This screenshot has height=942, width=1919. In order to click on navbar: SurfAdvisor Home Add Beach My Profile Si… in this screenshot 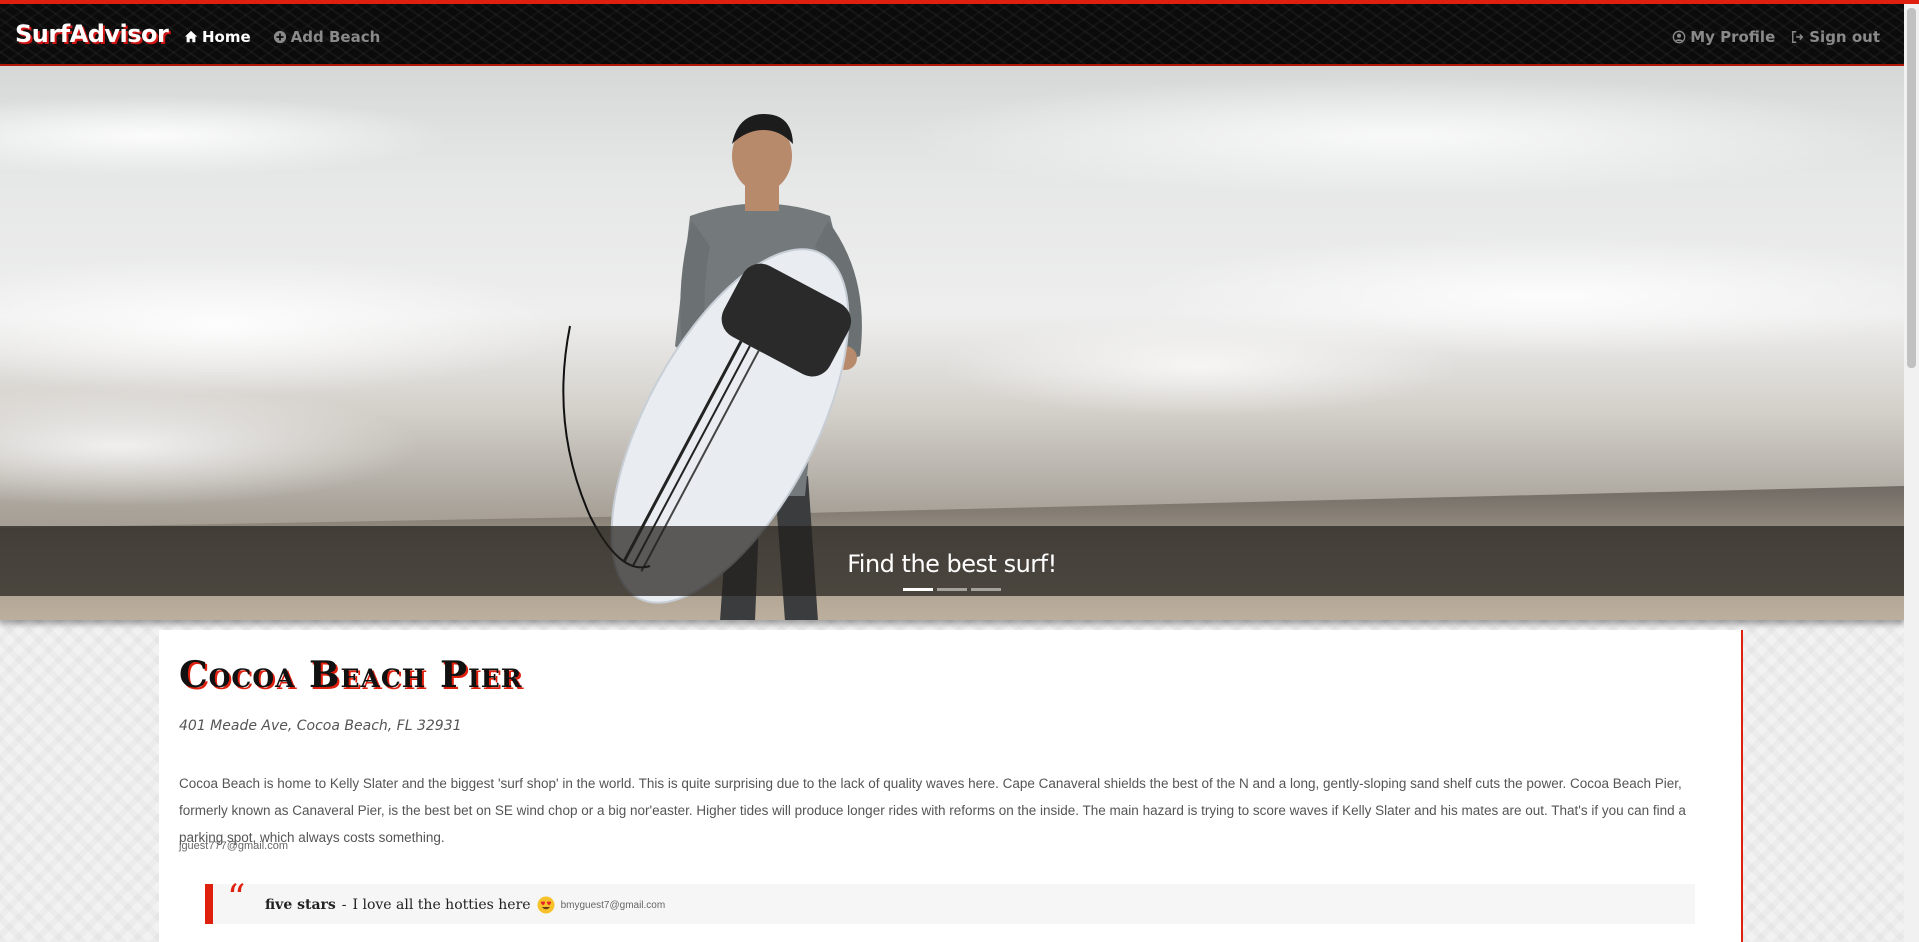, I will do `click(952, 35)`.